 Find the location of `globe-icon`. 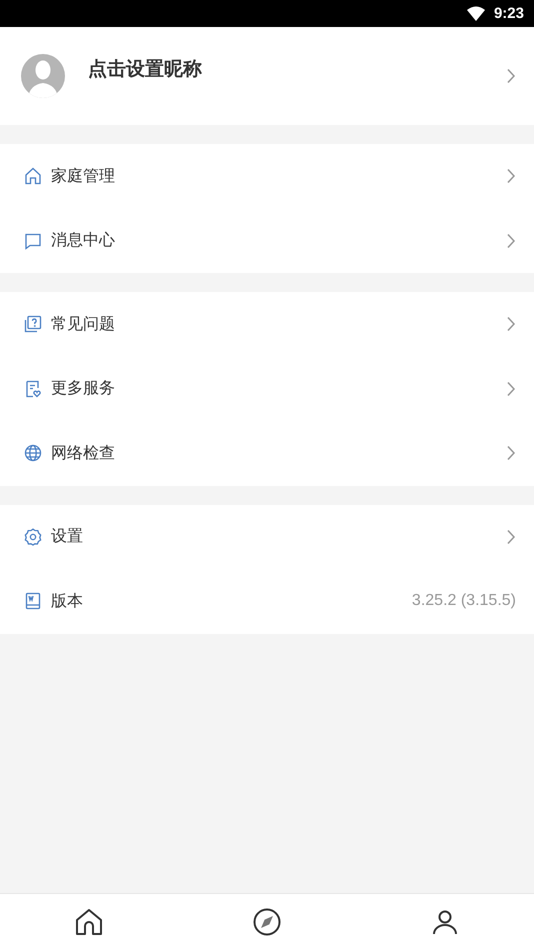

globe-icon is located at coordinates (33, 453).